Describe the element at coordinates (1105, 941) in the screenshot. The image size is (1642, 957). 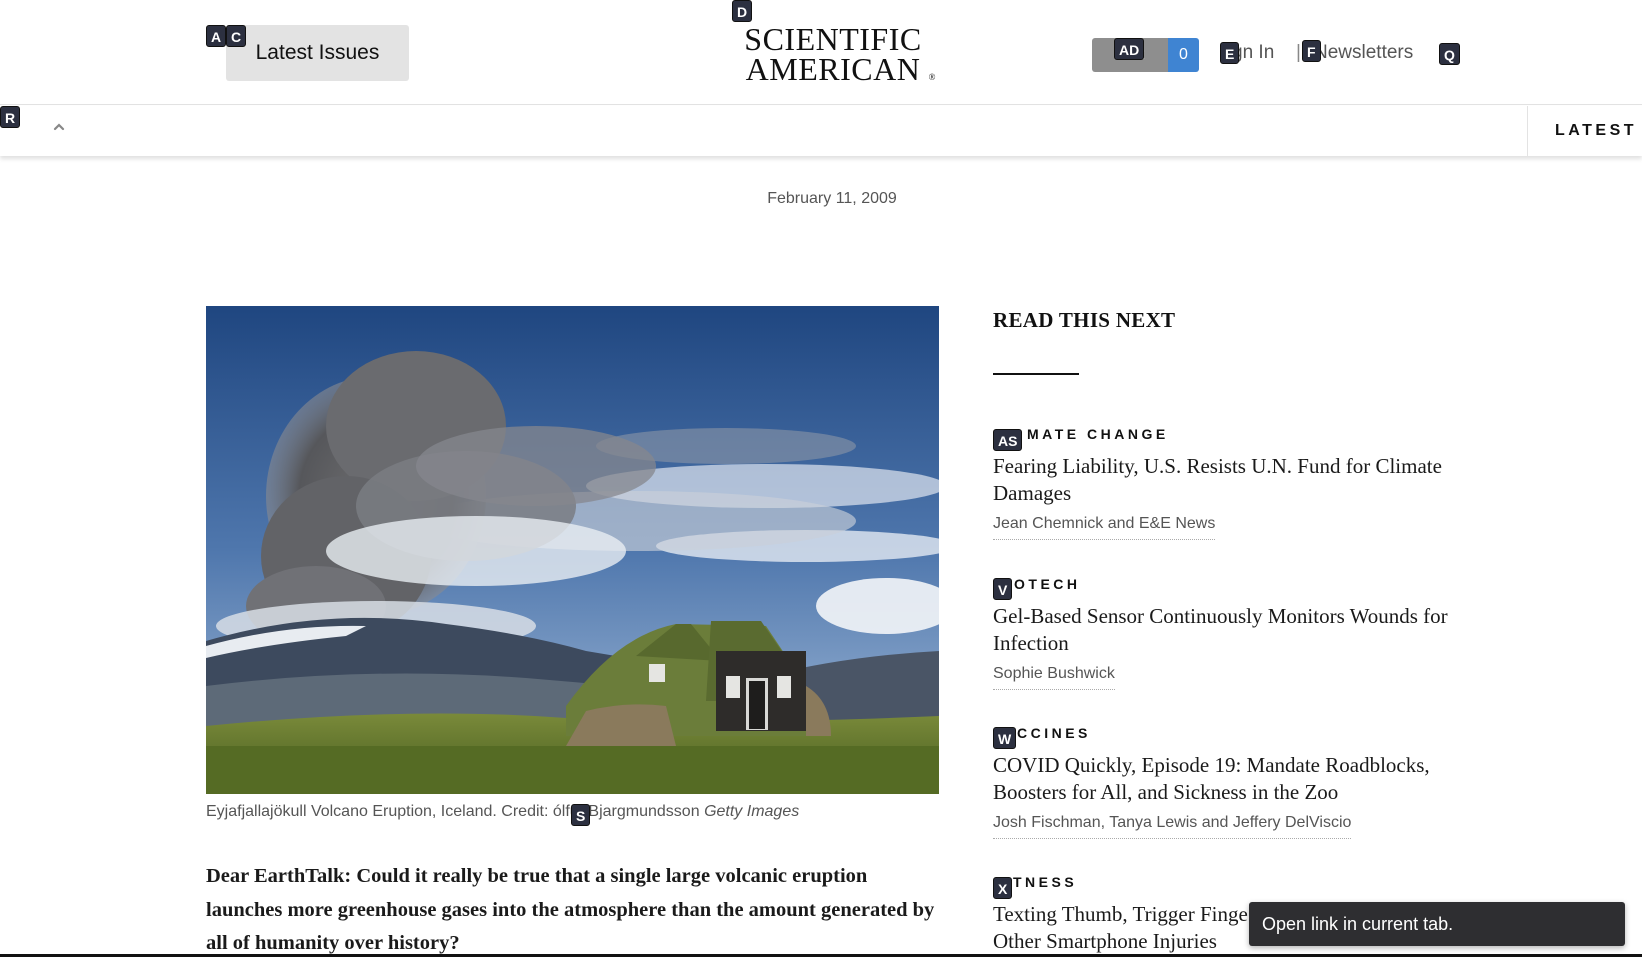
I see `story-title-line-2: Other Smartphone Injuries` at that location.